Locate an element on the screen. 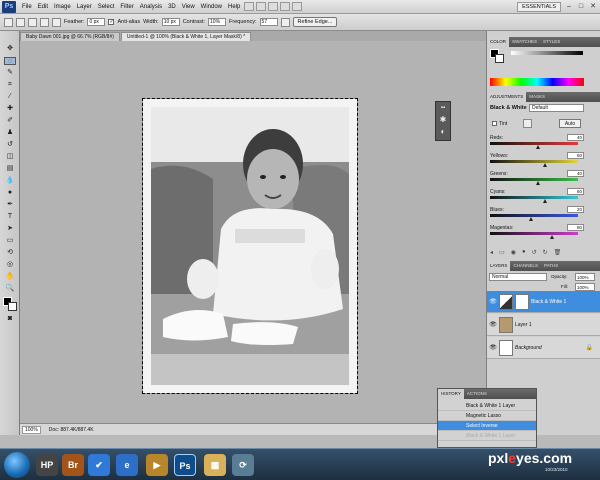 The width and height of the screenshot is (600, 480). slider-value-input: 60 is located at coordinates (575, 191).